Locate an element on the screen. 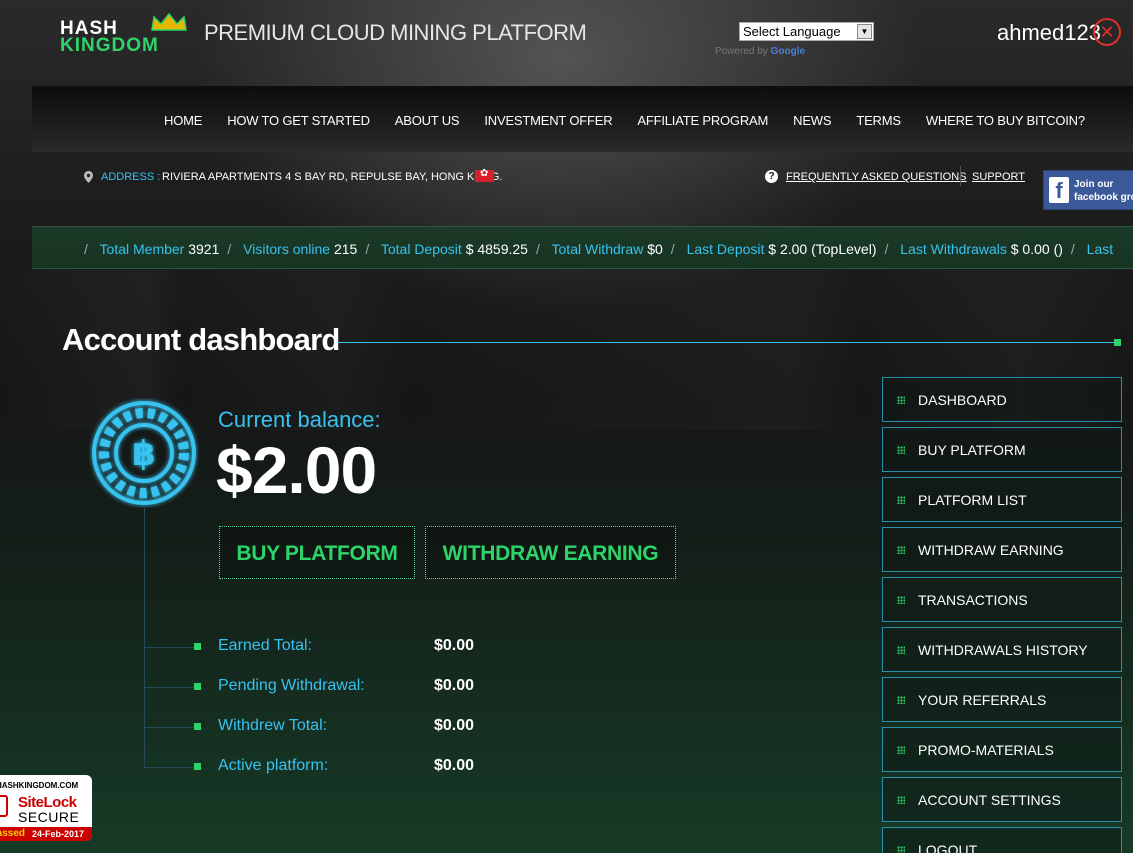 This screenshot has height=853, width=1133. ticker-item: Total Member 3921 is located at coordinates (159, 249).